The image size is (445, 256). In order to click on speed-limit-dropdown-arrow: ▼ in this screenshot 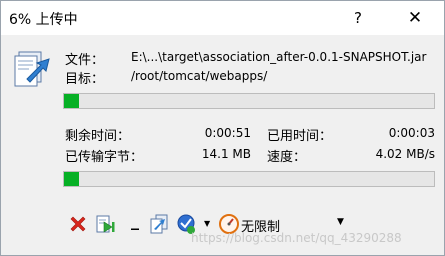, I will do `click(340, 222)`.